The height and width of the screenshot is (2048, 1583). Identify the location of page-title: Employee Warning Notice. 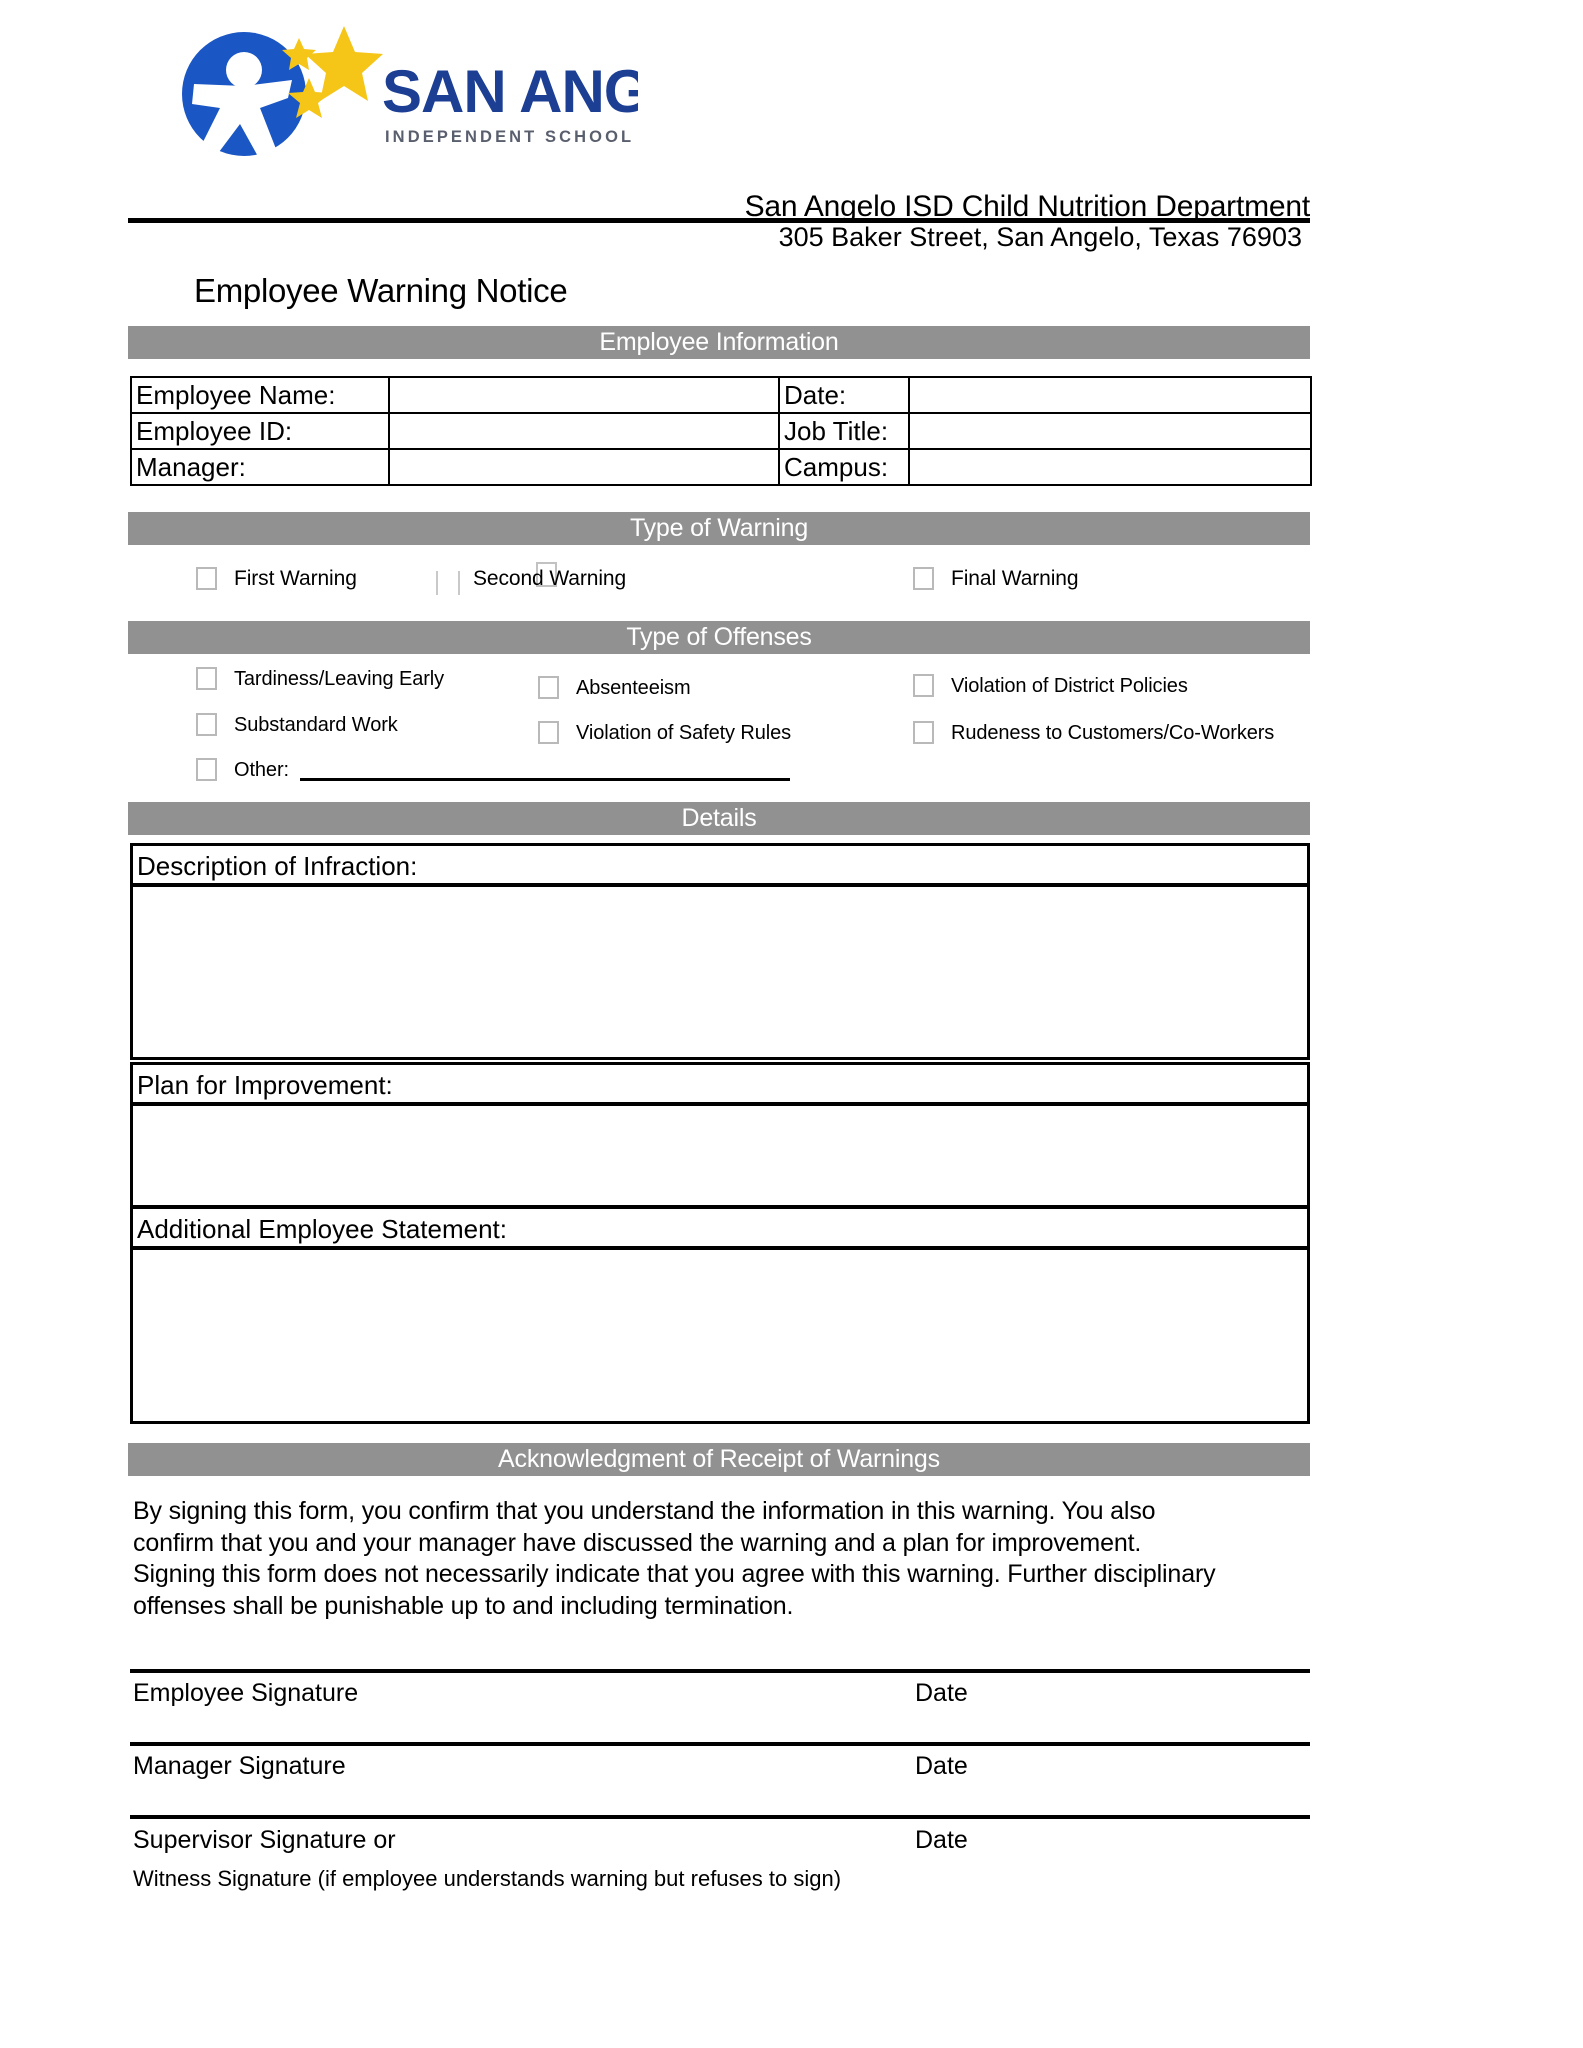
(381, 290).